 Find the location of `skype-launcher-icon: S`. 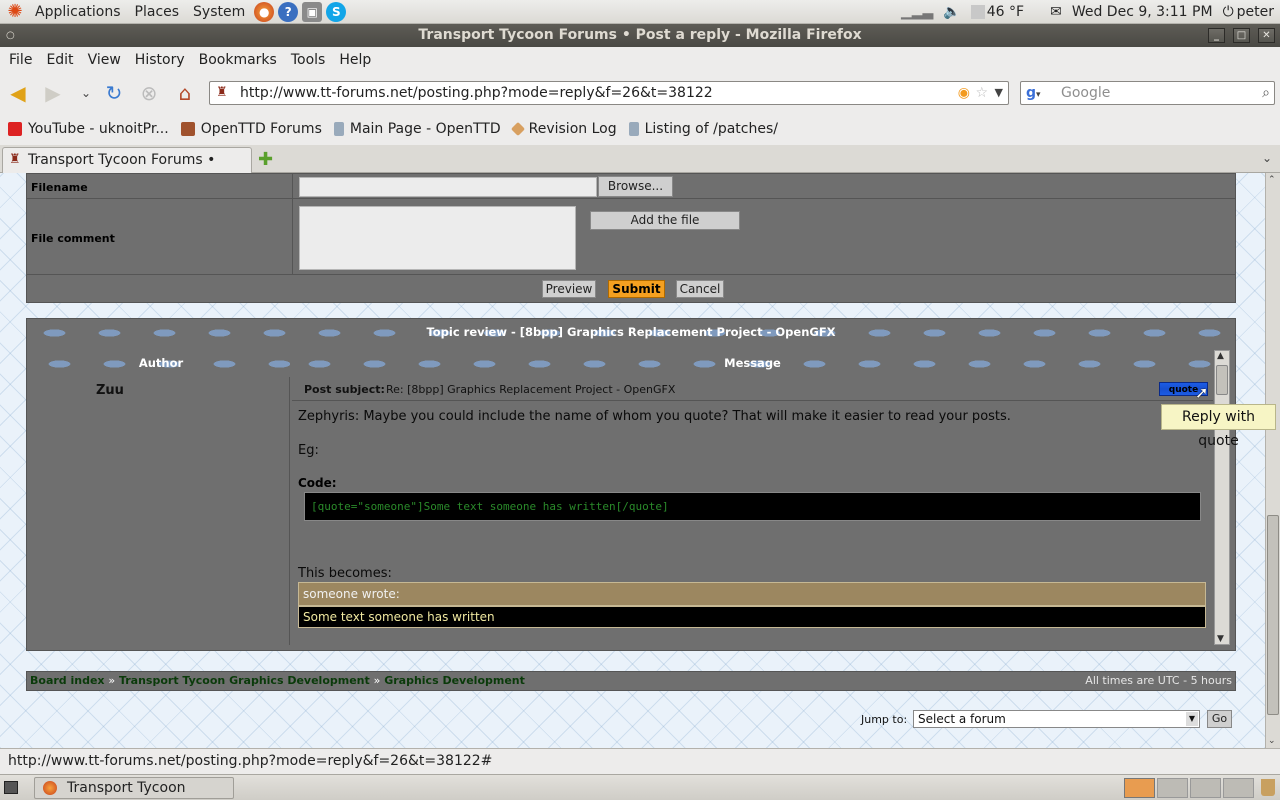

skype-launcher-icon: S is located at coordinates (336, 11).